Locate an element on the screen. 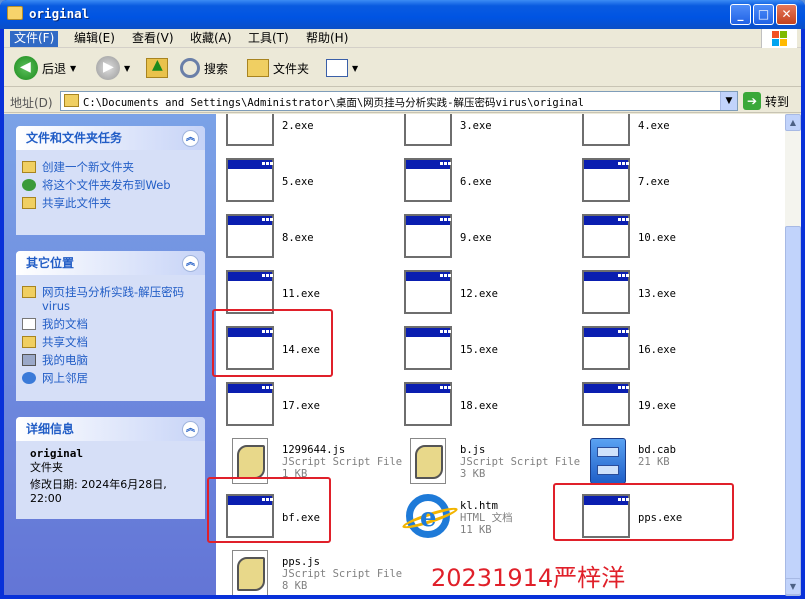  close-button: ✕ is located at coordinates (786, 14).